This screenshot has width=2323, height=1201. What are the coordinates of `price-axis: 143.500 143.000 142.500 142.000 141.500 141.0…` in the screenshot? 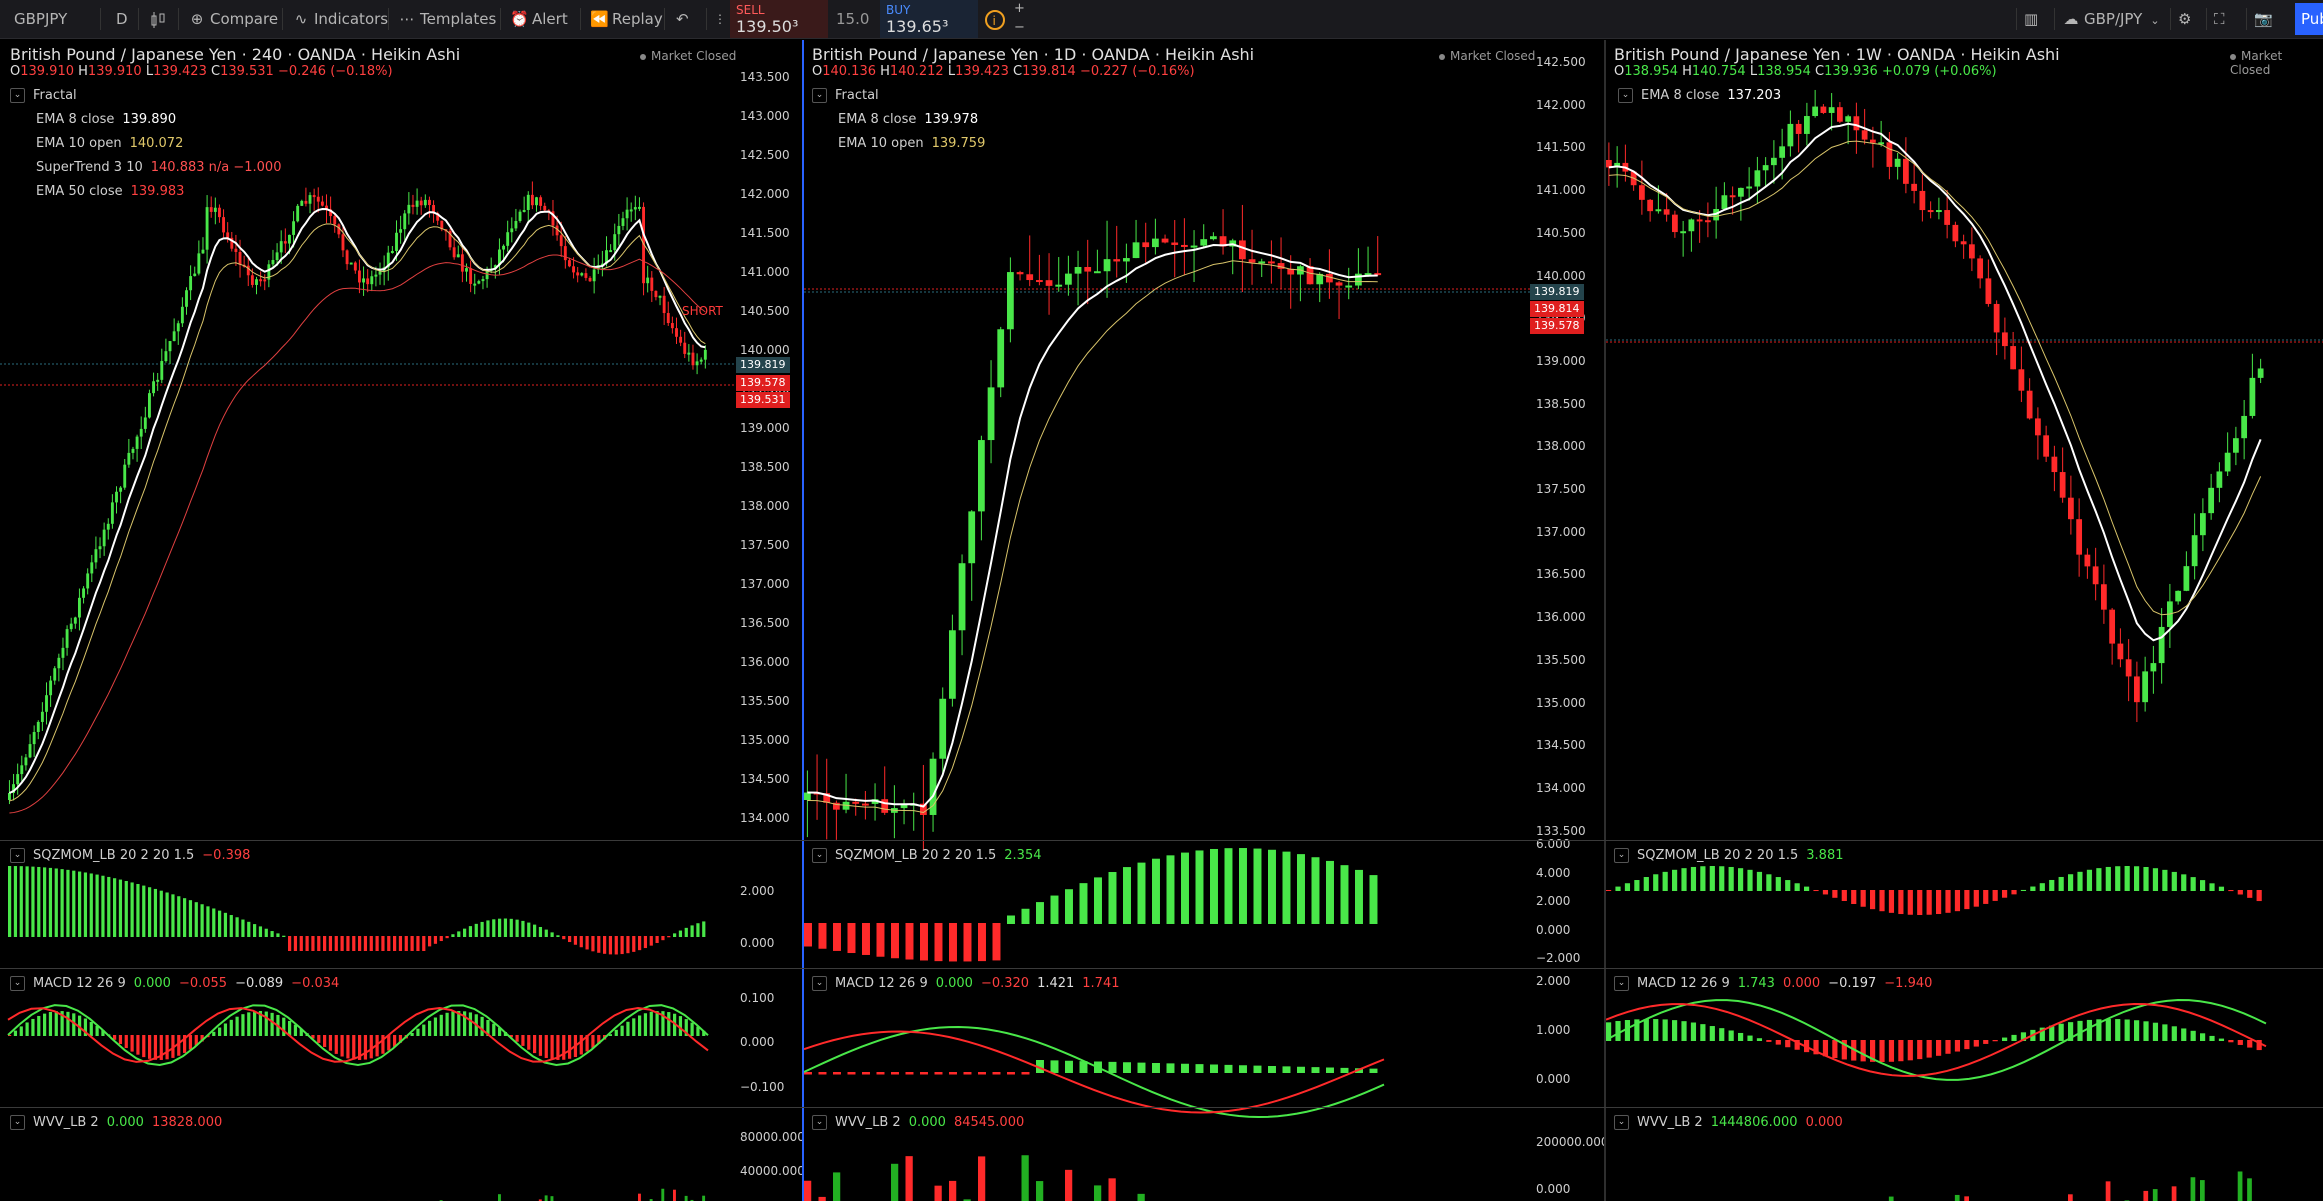 It's located at (768, 620).